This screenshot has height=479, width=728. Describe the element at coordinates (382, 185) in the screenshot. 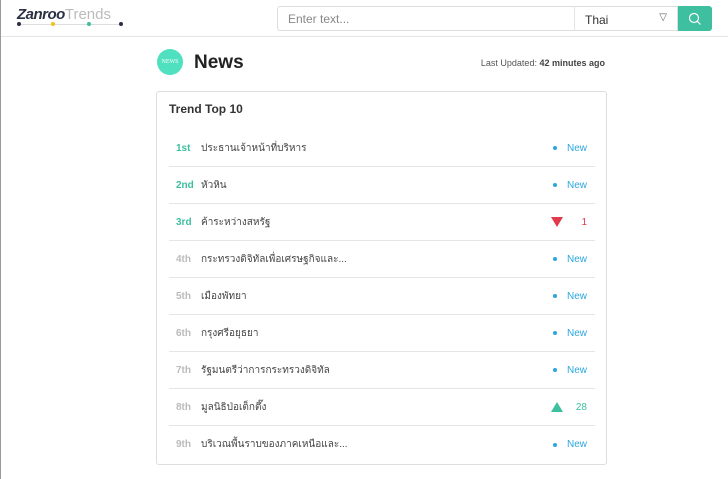

I see `list-item: 2nd หัวหิน New` at that location.